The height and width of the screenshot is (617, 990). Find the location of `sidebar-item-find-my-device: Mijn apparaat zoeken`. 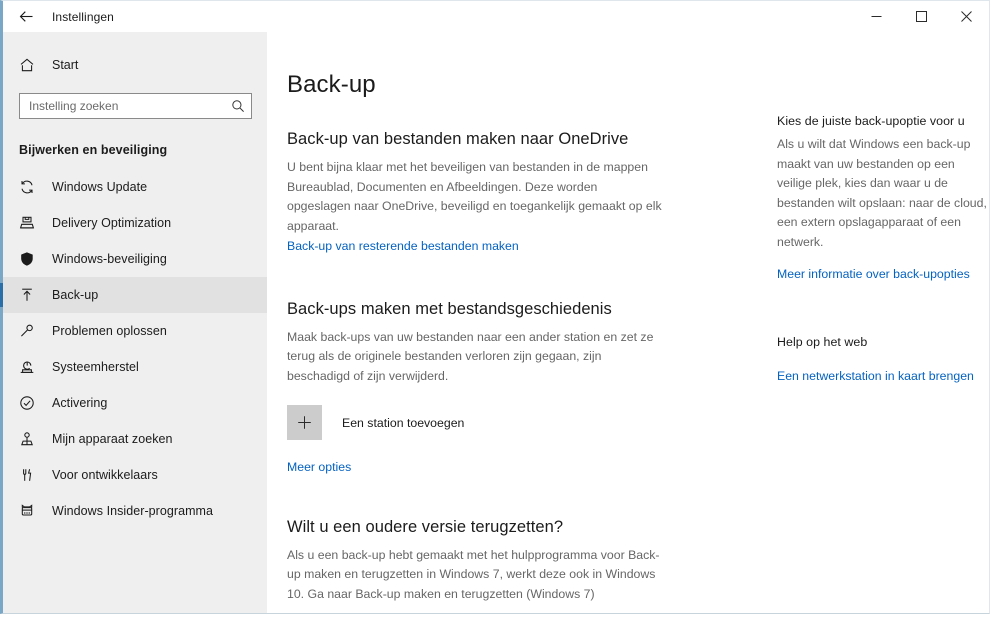

sidebar-item-find-my-device: Mijn apparaat zoeken is located at coordinates (135, 439).